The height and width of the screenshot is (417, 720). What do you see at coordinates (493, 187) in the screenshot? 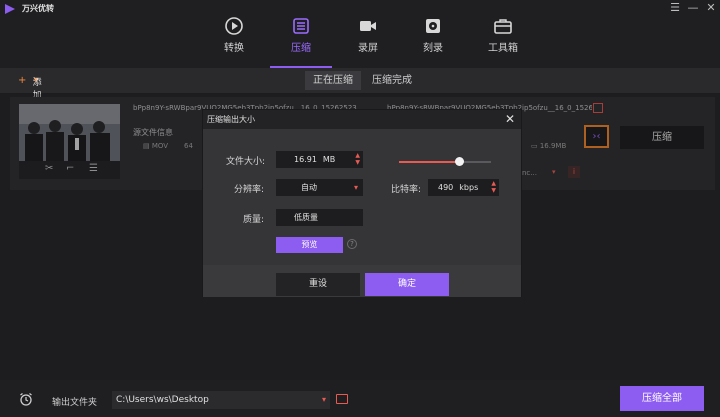
I see `bitrate-stepper-icon: ▲ ▼` at bounding box center [493, 187].